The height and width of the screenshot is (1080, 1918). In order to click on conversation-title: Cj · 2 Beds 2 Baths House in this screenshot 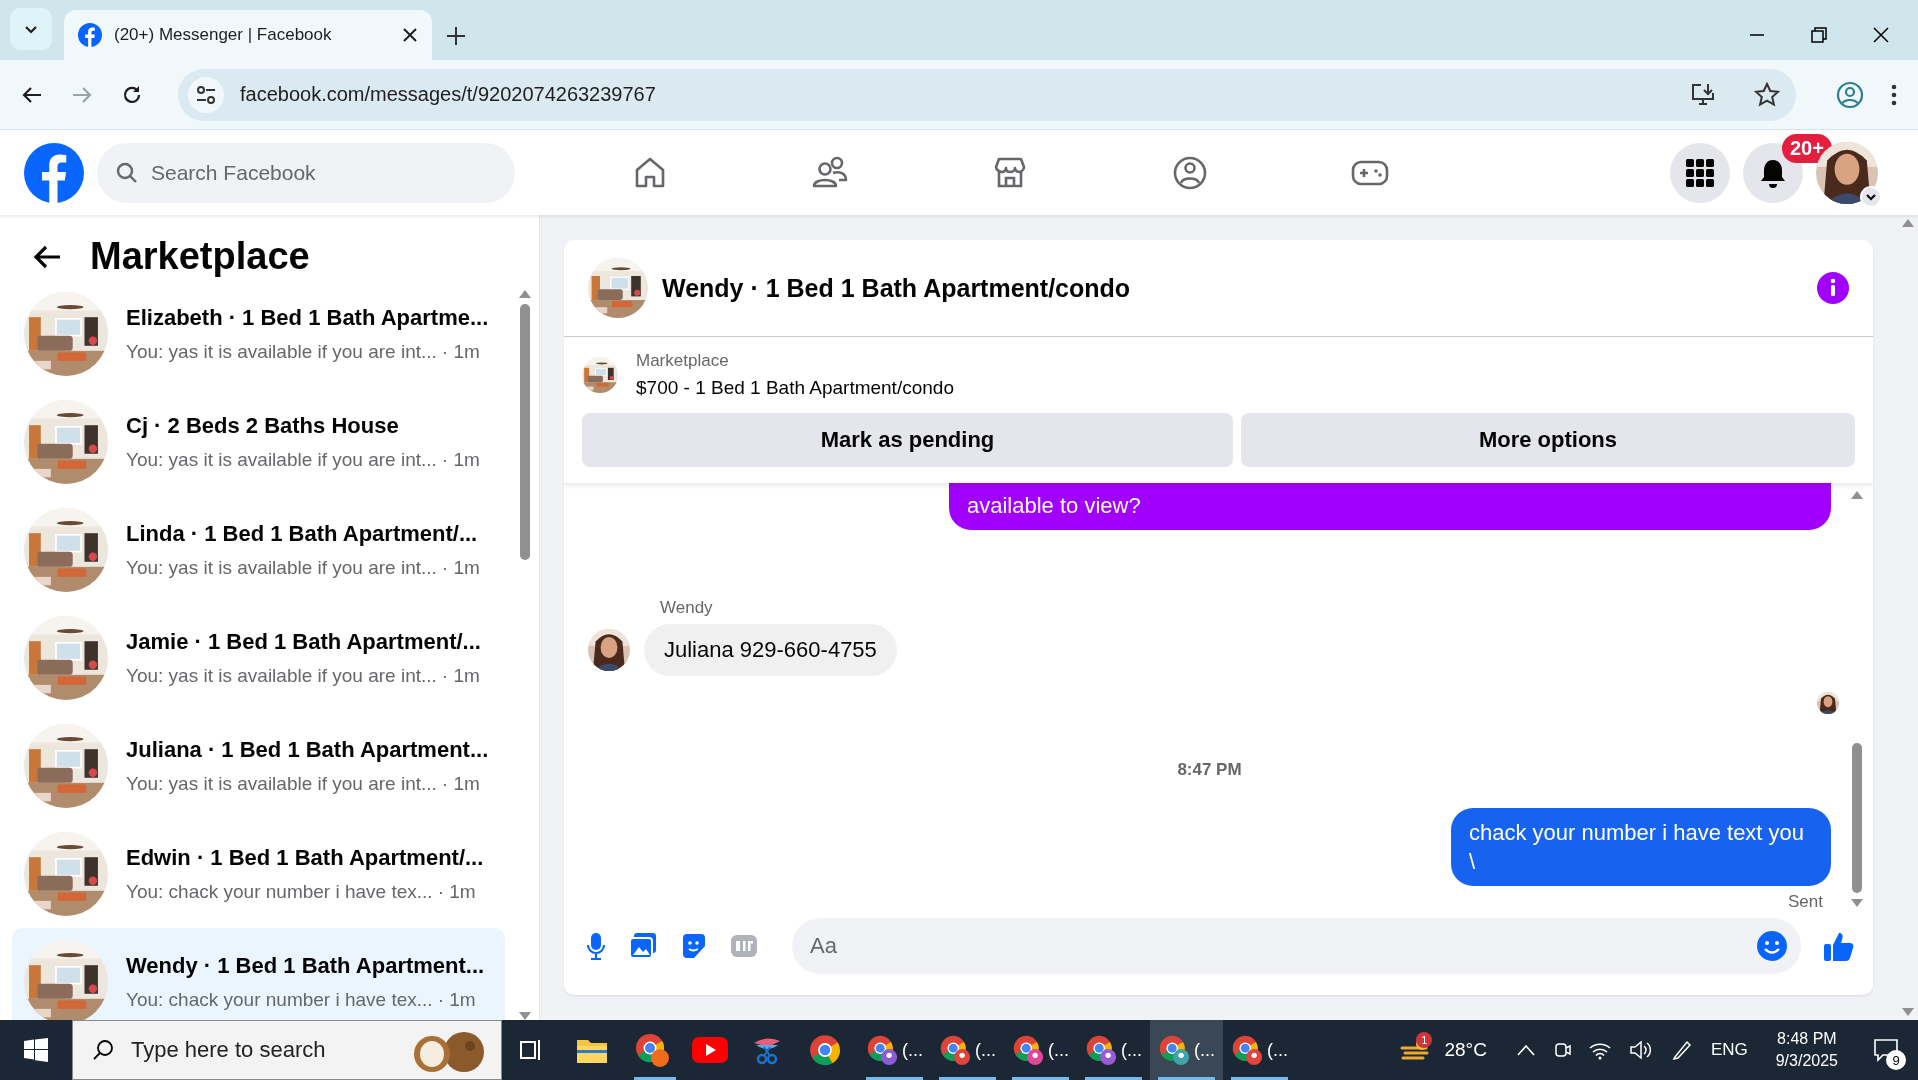, I will do `click(263, 426)`.